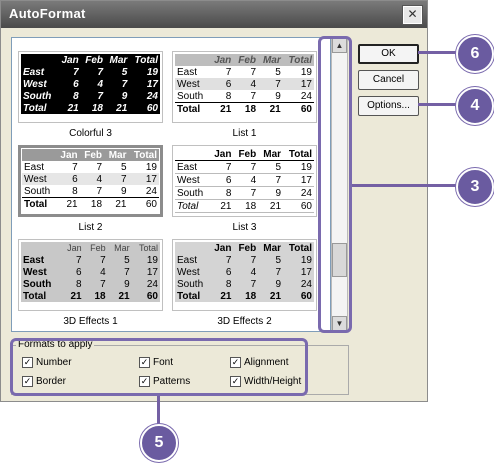 The image size is (494, 469). I want to click on cancel-button: Cancel, so click(388, 80).